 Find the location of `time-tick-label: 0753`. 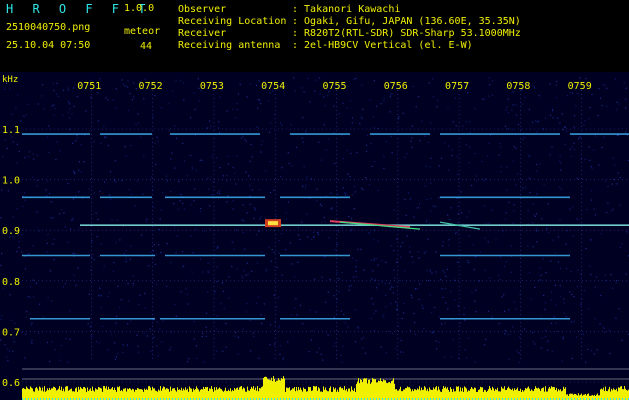

time-tick-label: 0753 is located at coordinates (212, 86).